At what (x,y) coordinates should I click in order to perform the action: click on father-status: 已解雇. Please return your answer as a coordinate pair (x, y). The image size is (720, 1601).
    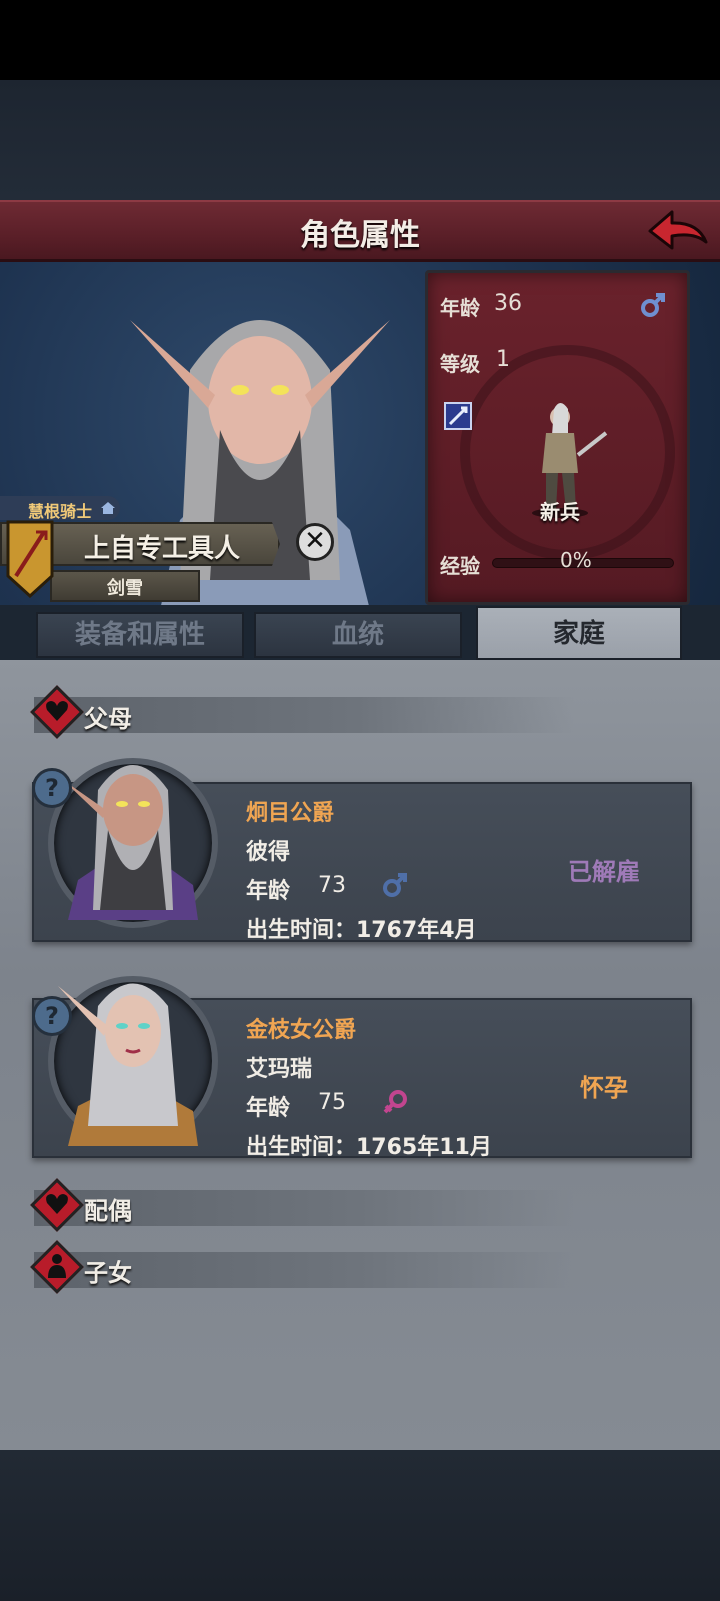
    Looking at the image, I should click on (604, 872).